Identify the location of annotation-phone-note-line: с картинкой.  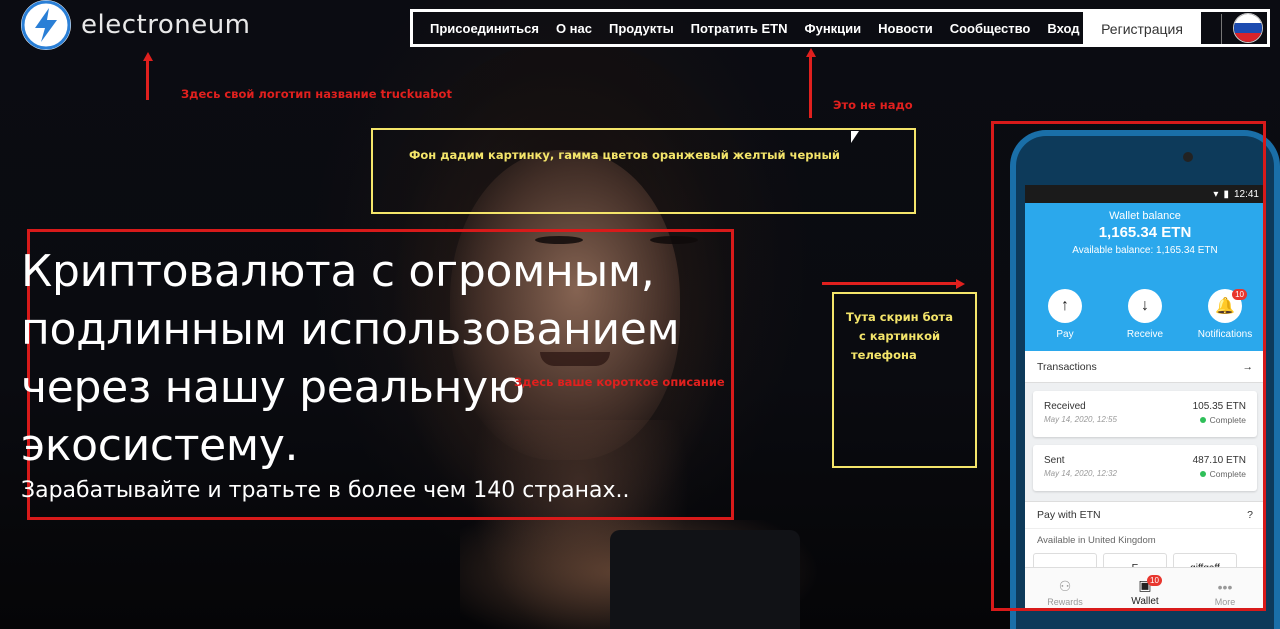
(900, 336).